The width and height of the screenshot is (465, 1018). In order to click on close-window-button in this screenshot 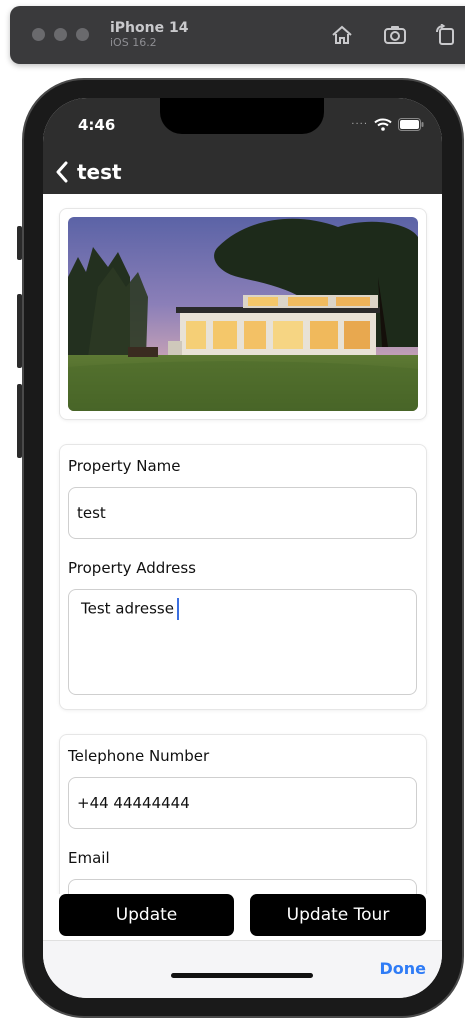, I will do `click(38, 34)`.